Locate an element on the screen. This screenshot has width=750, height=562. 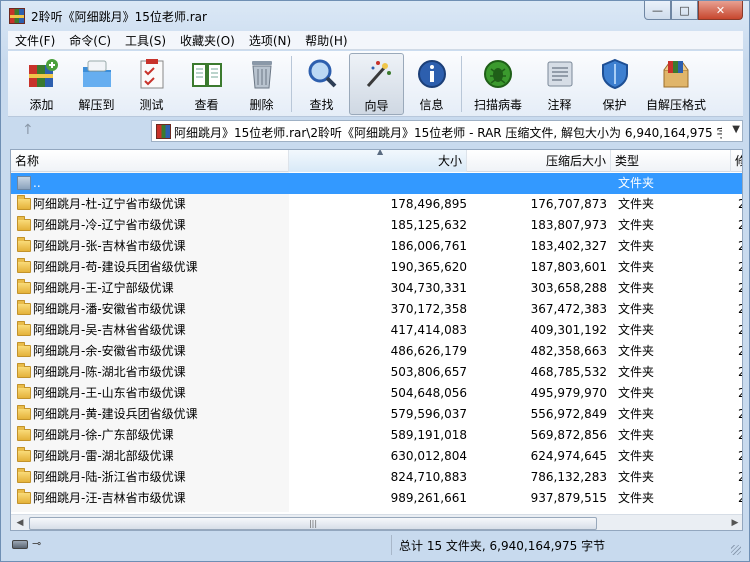
delete-button: 删除 is located at coordinates (261, 84).